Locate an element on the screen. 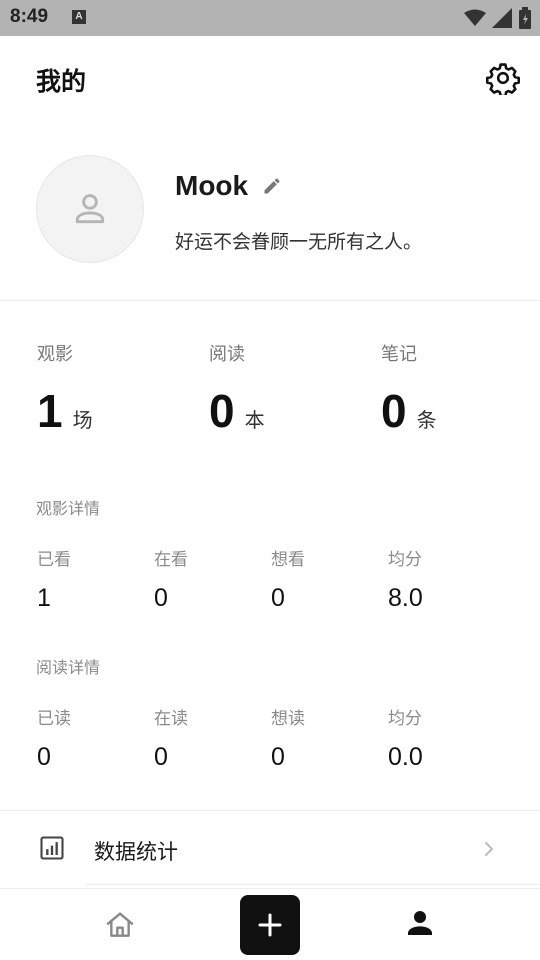  detail-label: 想读 is located at coordinates (288, 719).